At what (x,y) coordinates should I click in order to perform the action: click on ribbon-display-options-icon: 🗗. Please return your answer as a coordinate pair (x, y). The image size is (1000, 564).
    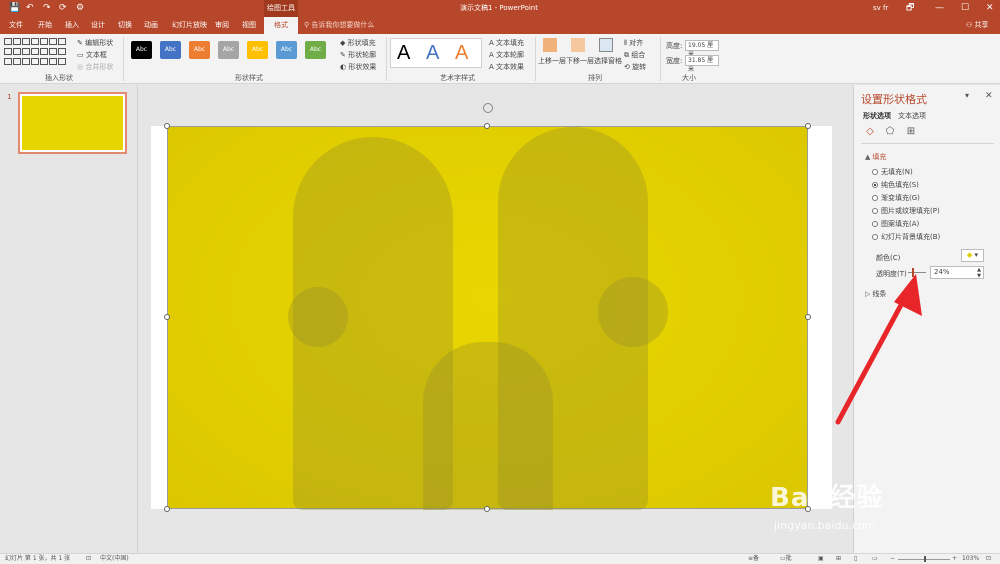
    Looking at the image, I should click on (910, 8).